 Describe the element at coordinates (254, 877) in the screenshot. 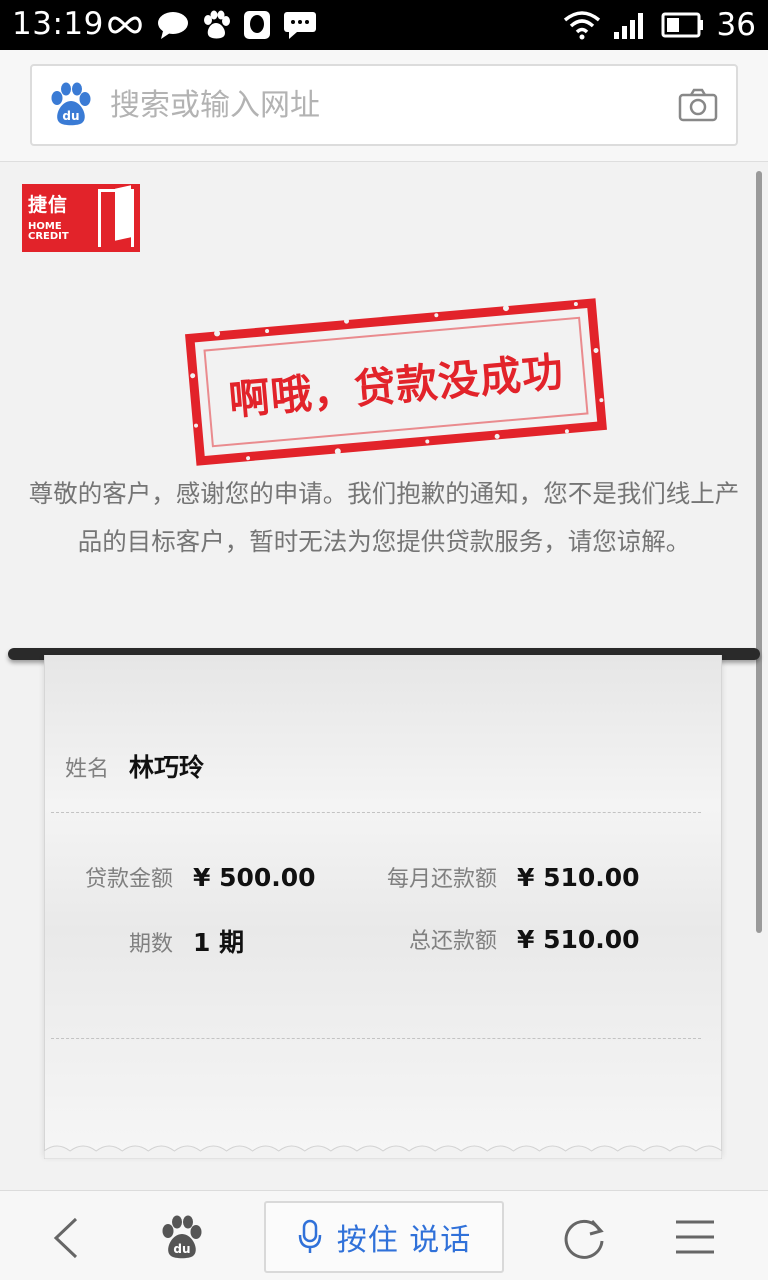

I see `loan-amount-value: ¥ 500.00` at that location.